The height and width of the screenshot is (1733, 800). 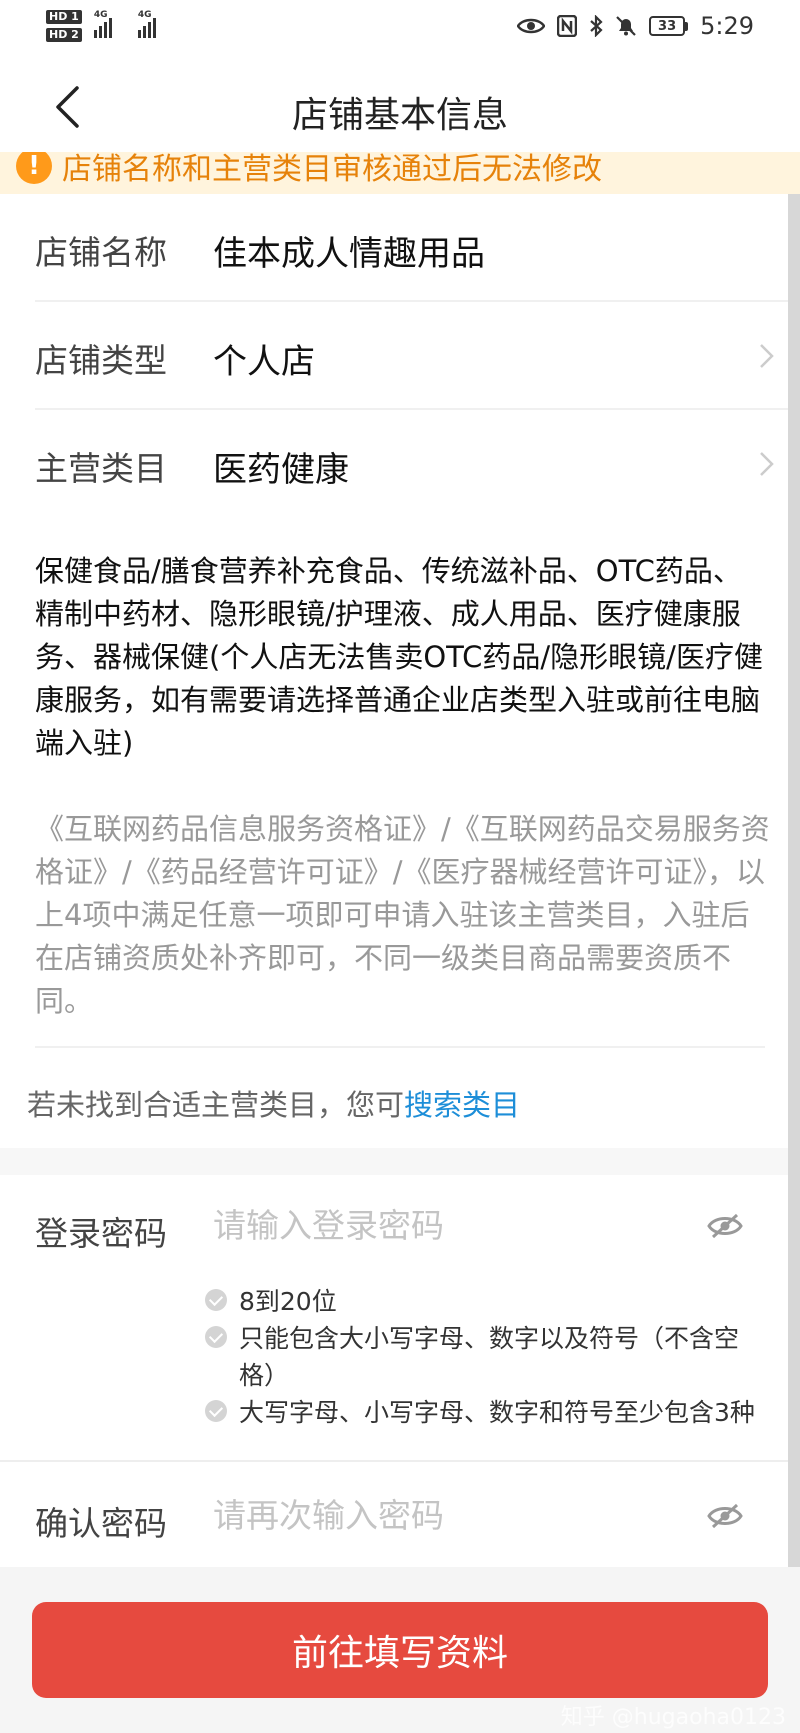 I want to click on nfc-icon, so click(x=567, y=26).